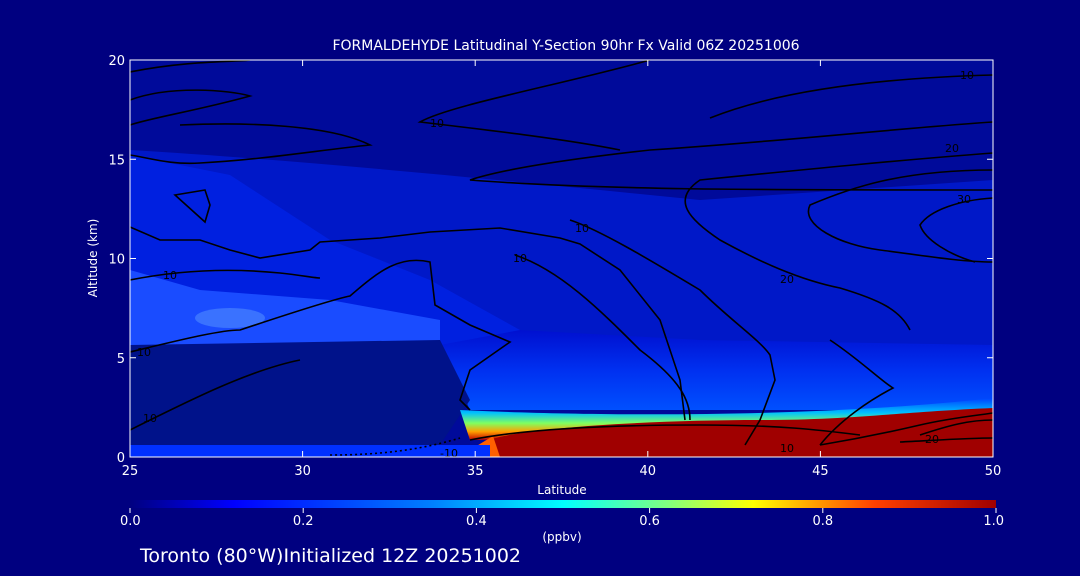 The height and width of the screenshot is (576, 1080). Describe the element at coordinates (563, 504) in the screenshot. I see `colorbar` at that location.